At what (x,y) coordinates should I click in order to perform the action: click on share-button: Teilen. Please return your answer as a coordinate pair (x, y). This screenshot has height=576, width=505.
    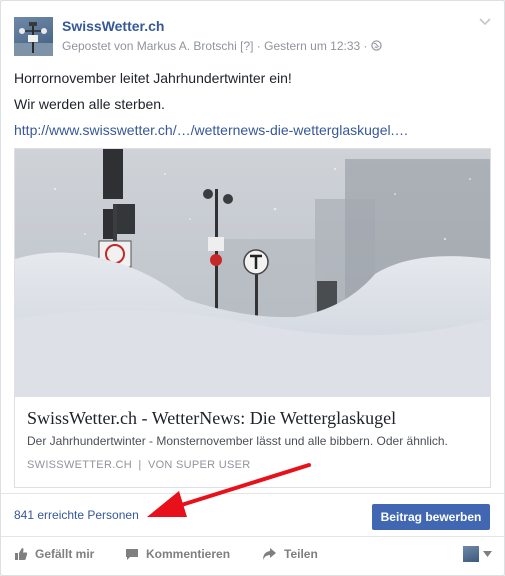
    Looking at the image, I should click on (290, 554).